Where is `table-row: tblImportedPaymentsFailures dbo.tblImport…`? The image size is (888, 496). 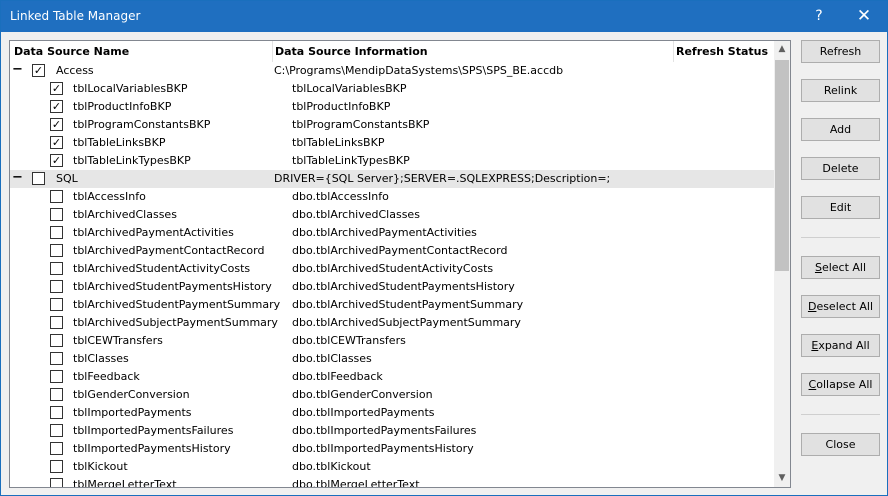 table-row: tblImportedPaymentsFailures dbo.tblImport… is located at coordinates (392, 431).